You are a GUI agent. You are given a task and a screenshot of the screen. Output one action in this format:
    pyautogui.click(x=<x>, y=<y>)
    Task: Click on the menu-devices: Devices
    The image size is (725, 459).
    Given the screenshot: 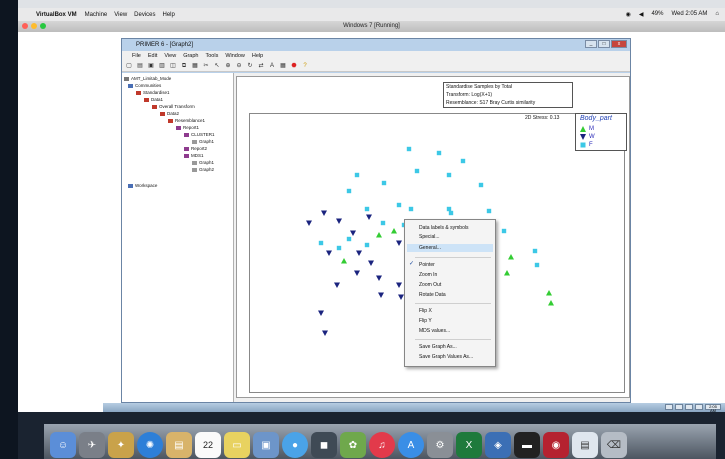 What is the action you would take?
    pyautogui.click(x=144, y=15)
    